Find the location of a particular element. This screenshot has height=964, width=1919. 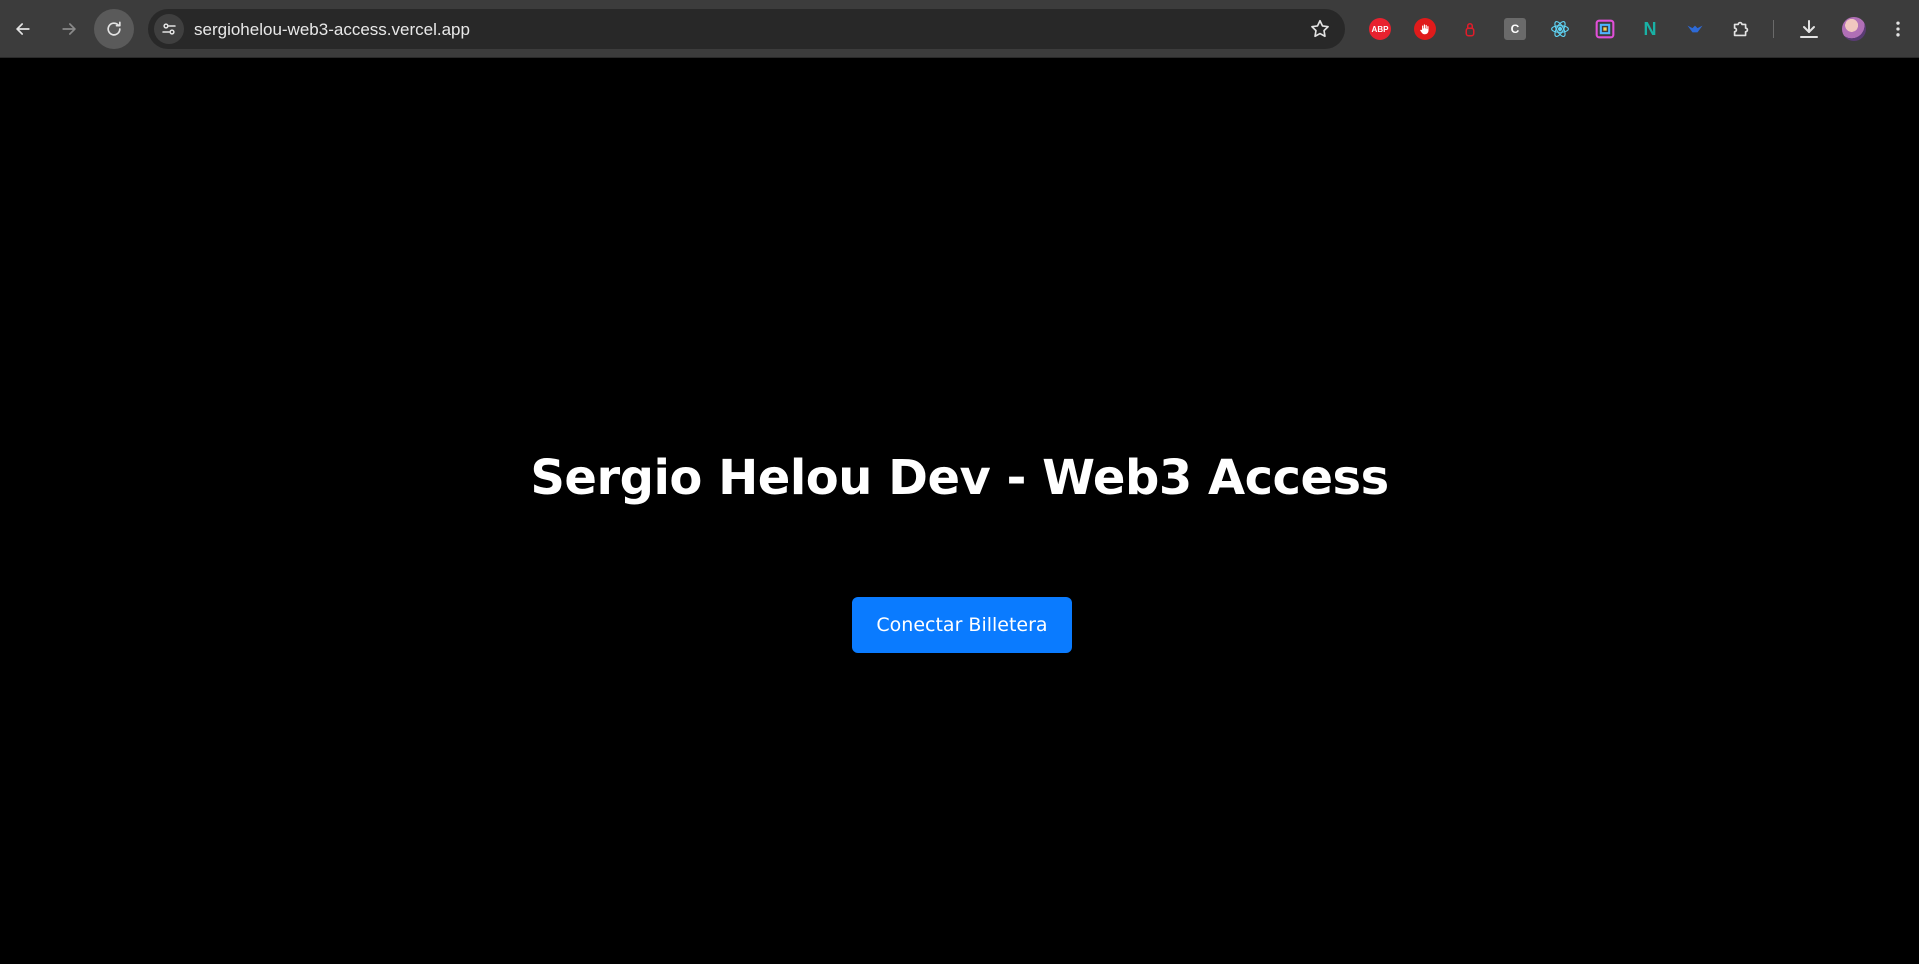

adblock-plus-label: ABP is located at coordinates (1380, 29).